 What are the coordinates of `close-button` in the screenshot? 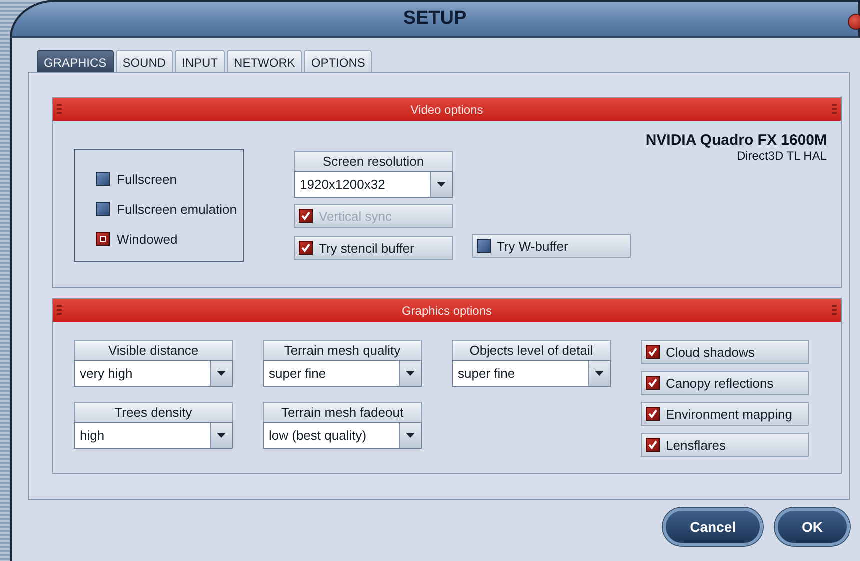 It's located at (854, 22).